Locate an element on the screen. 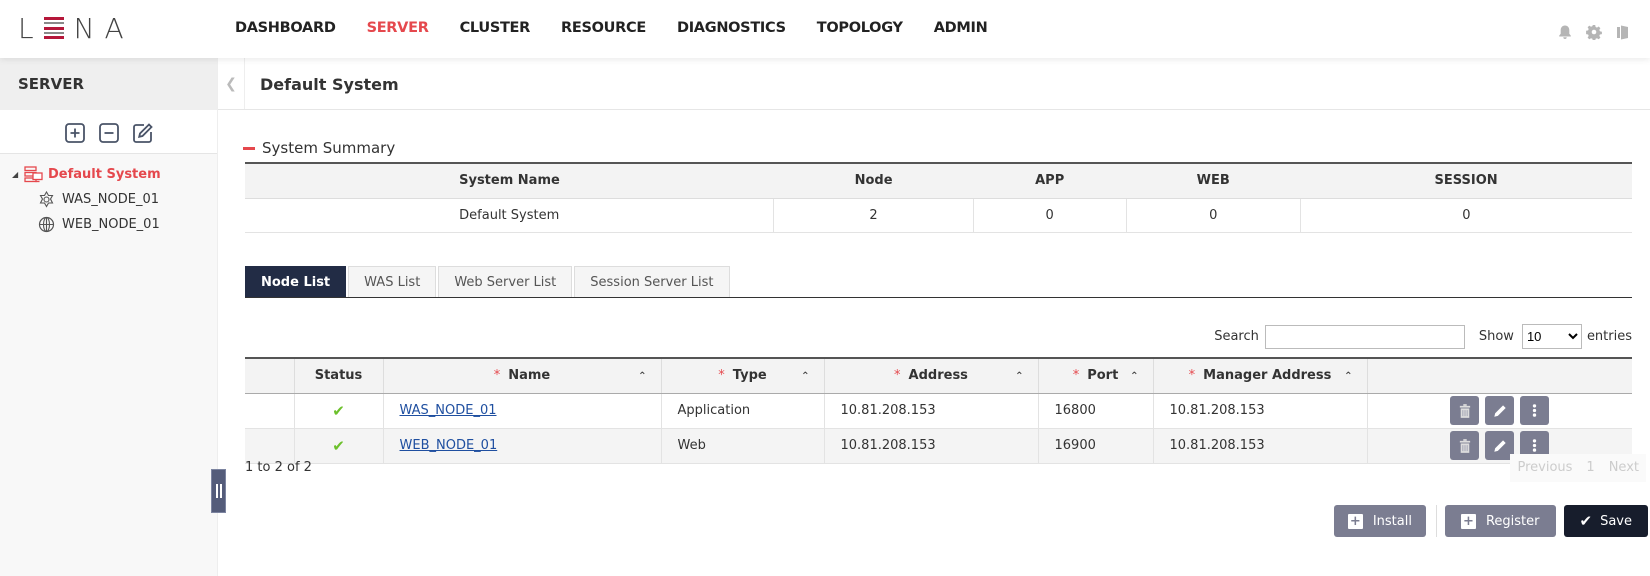 The height and width of the screenshot is (576, 1650). column-header-type: * Type ⌃ is located at coordinates (743, 376).